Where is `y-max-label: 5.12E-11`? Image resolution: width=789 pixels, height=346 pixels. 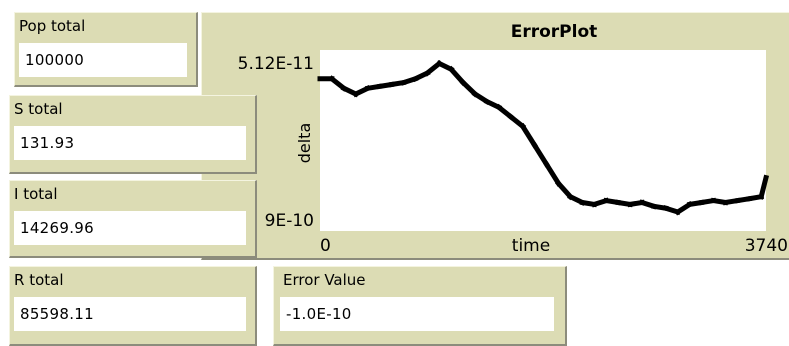
y-max-label: 5.12E-11 is located at coordinates (276, 64).